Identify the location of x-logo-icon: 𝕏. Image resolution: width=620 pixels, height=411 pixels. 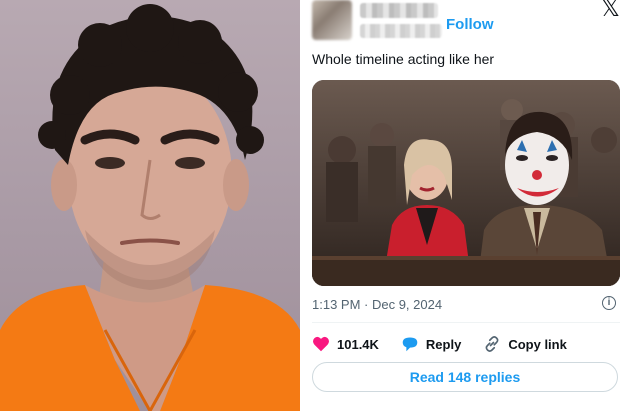
(610, 11).